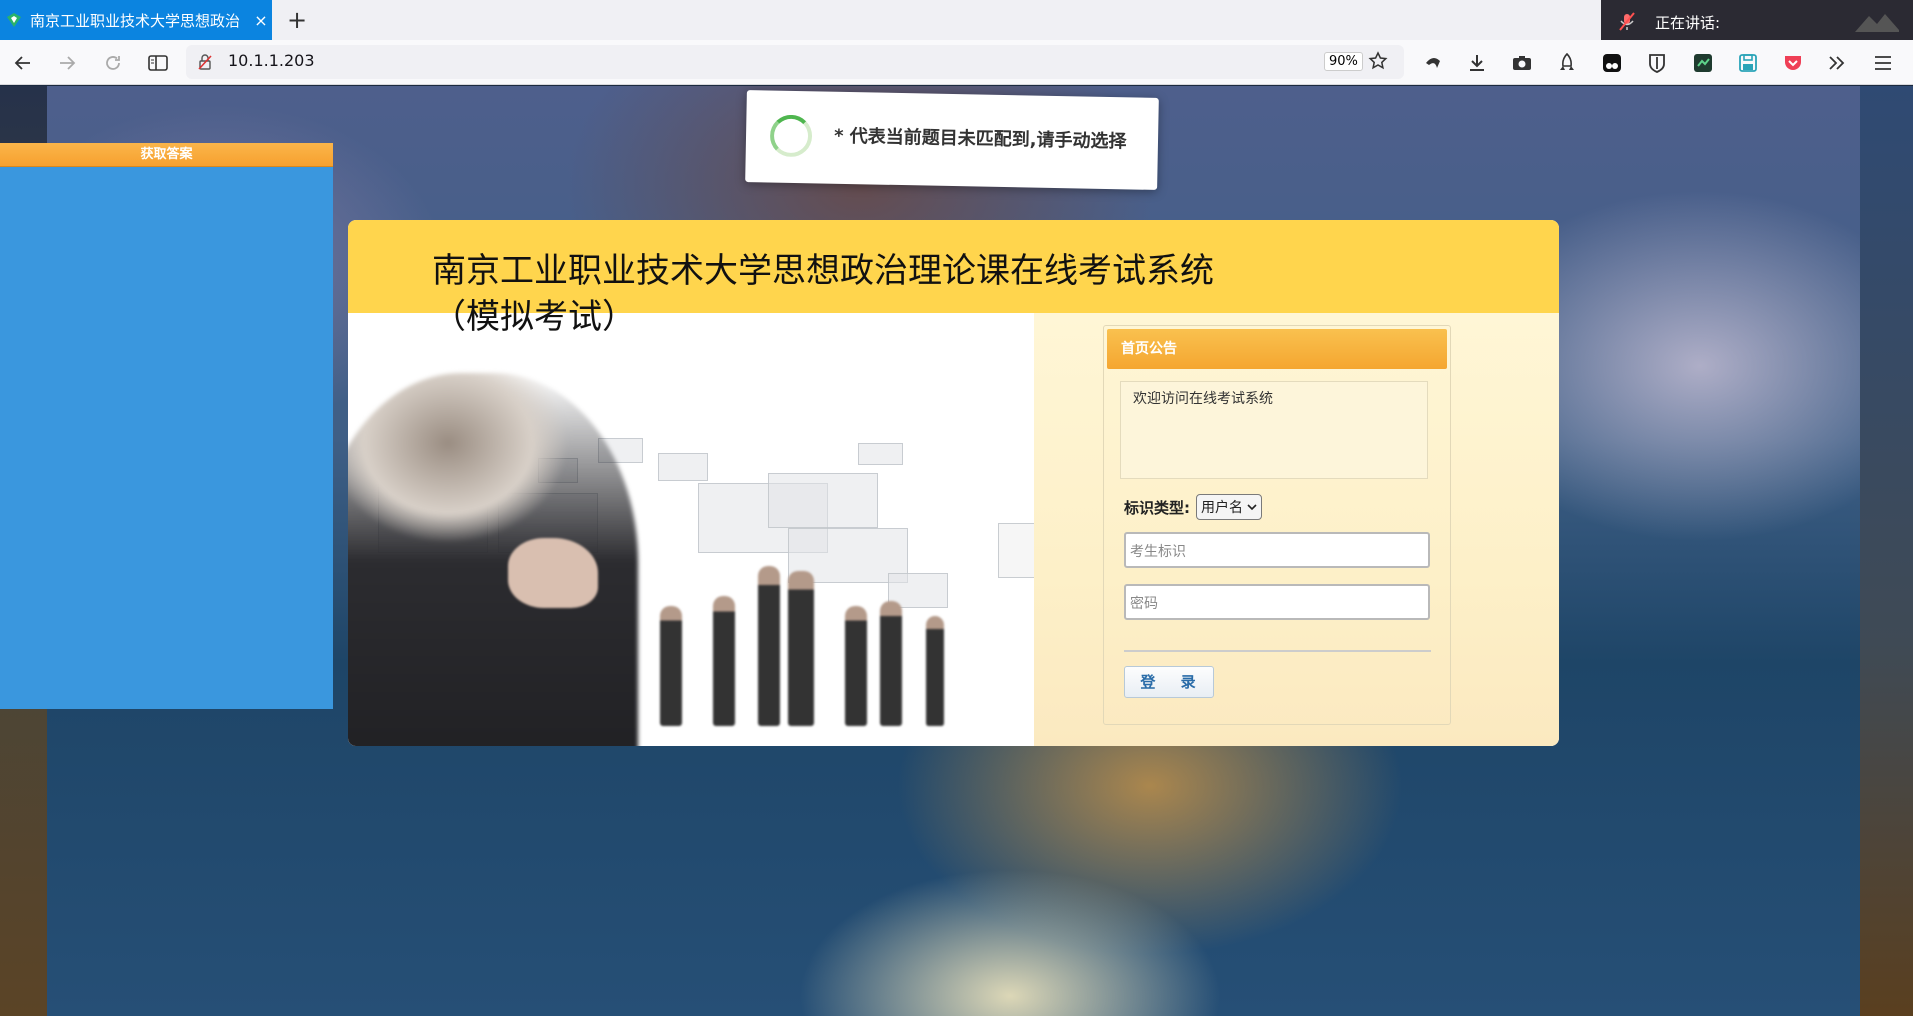 The height and width of the screenshot is (1016, 1913). Describe the element at coordinates (1378, 63) in the screenshot. I see `bookmark-star-icon` at that location.